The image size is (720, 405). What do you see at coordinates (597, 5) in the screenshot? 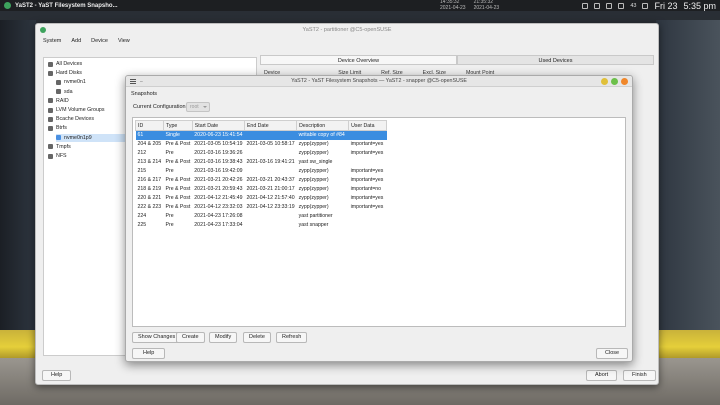
I see `clipboard-icon` at bounding box center [597, 5].